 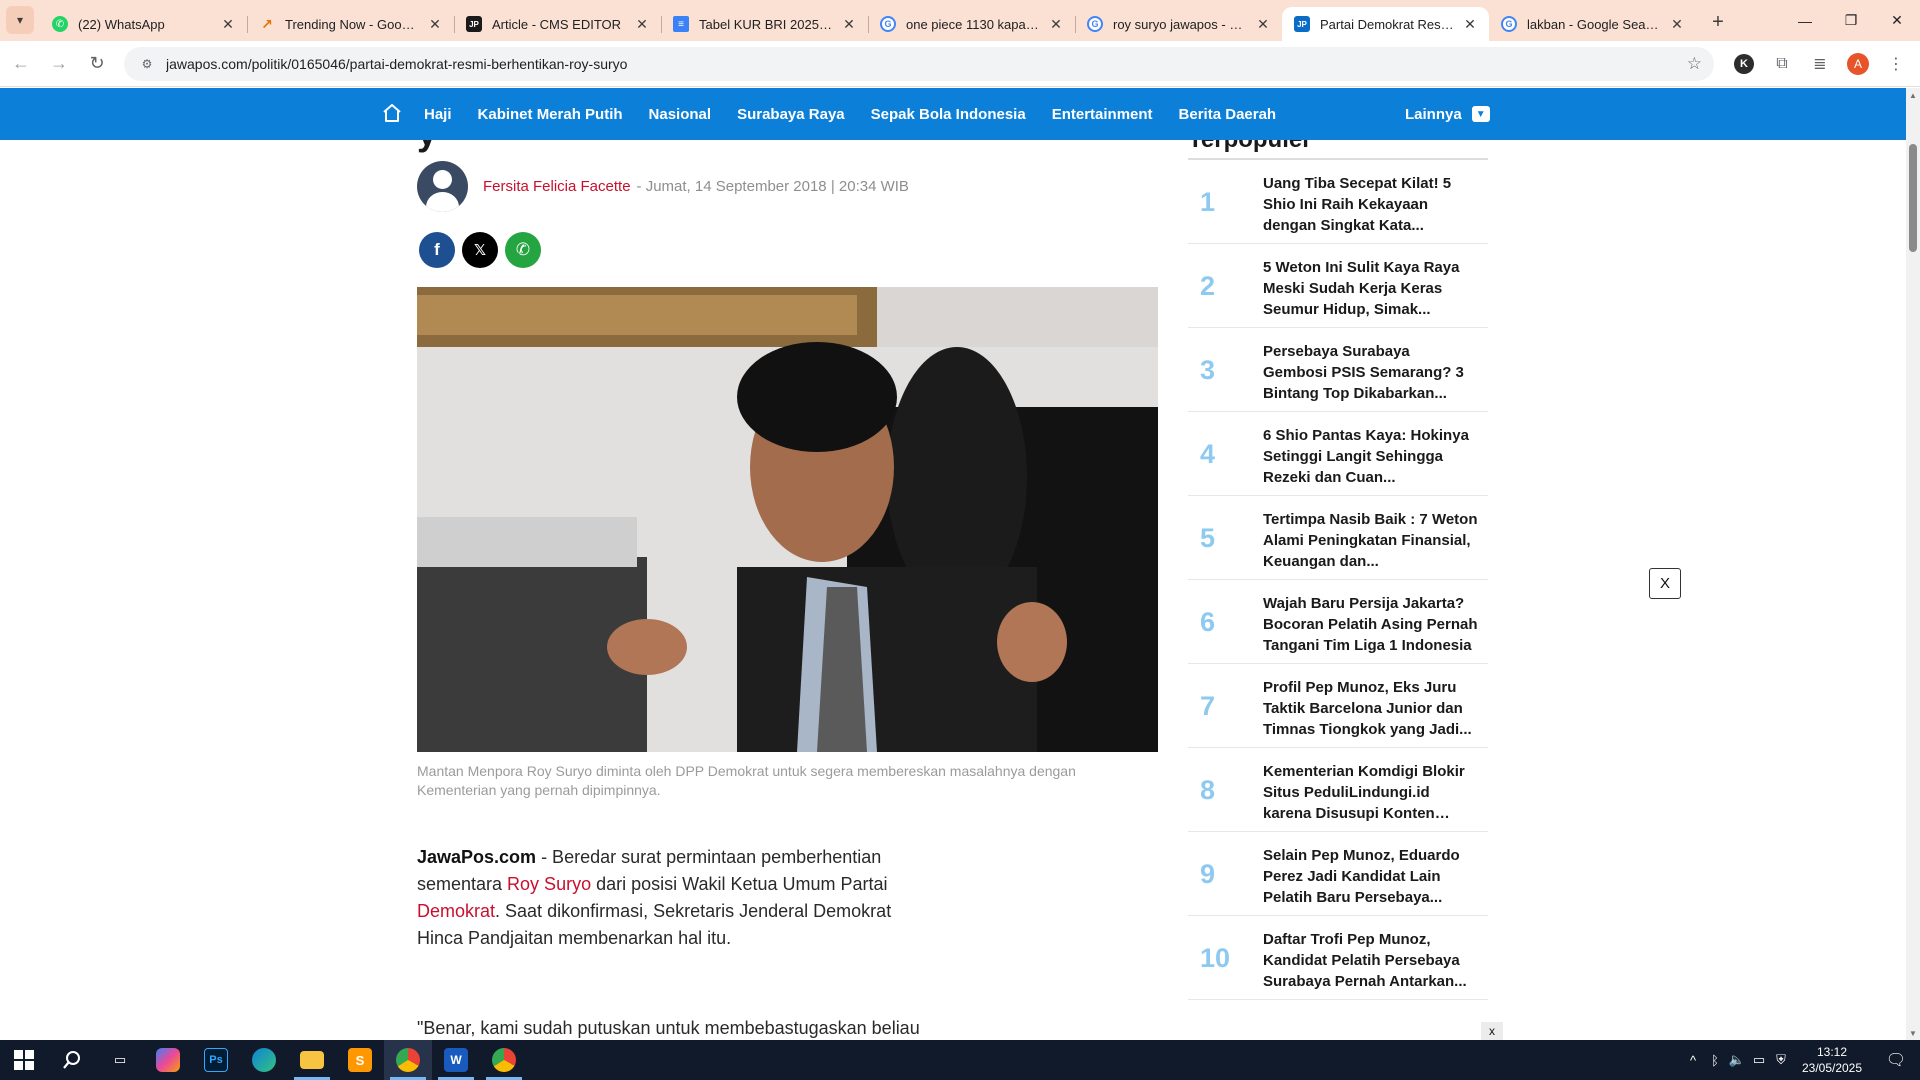 What do you see at coordinates (1913, 198) in the screenshot?
I see `scrollbar-thumb` at bounding box center [1913, 198].